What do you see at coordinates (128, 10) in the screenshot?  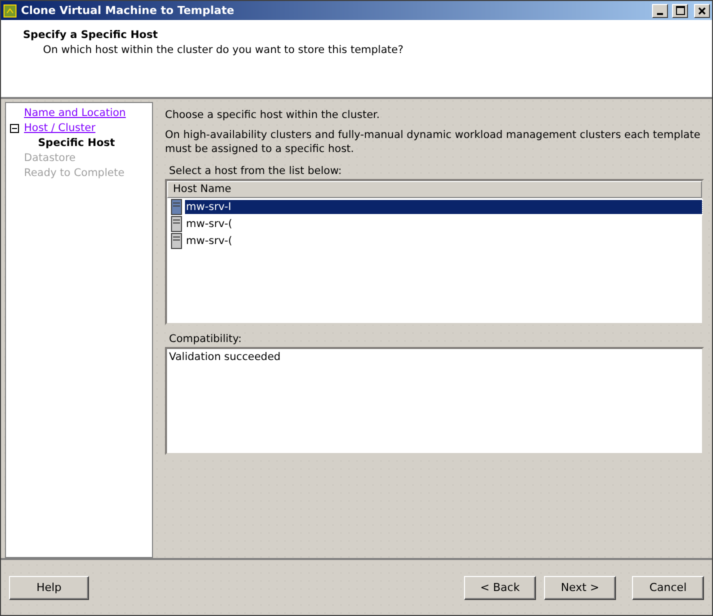 I see `window-title: Clone Virtual Machine to Template` at bounding box center [128, 10].